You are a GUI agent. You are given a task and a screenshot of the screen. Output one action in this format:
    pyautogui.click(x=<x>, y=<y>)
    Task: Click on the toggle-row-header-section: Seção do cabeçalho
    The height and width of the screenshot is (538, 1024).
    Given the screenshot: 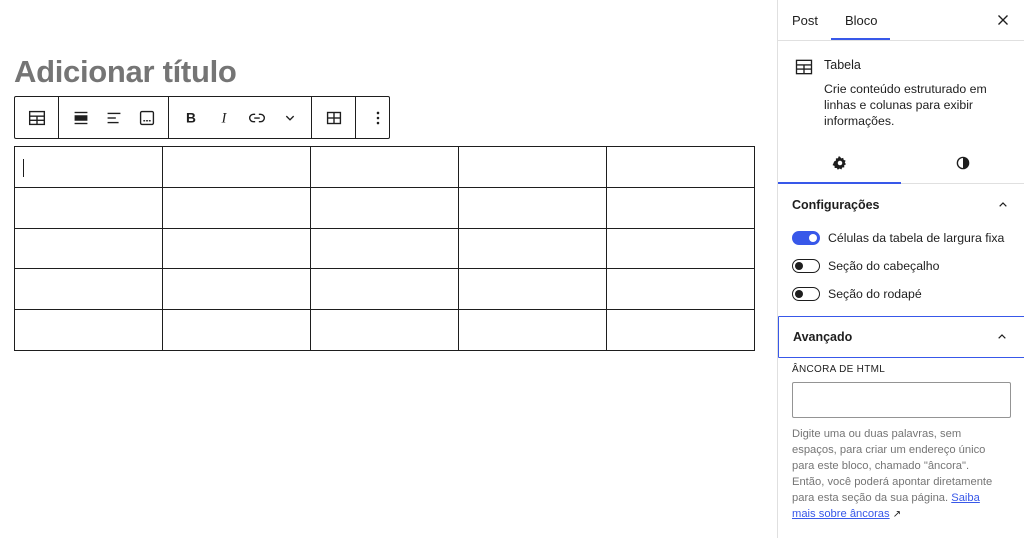 What is the action you would take?
    pyautogui.click(x=865, y=266)
    